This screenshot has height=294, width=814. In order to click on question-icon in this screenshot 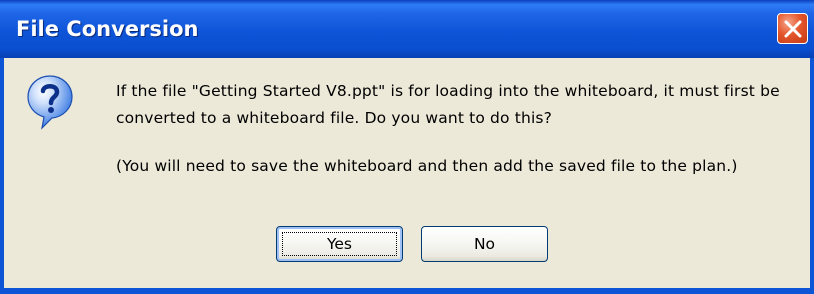, I will do `click(50, 102)`.